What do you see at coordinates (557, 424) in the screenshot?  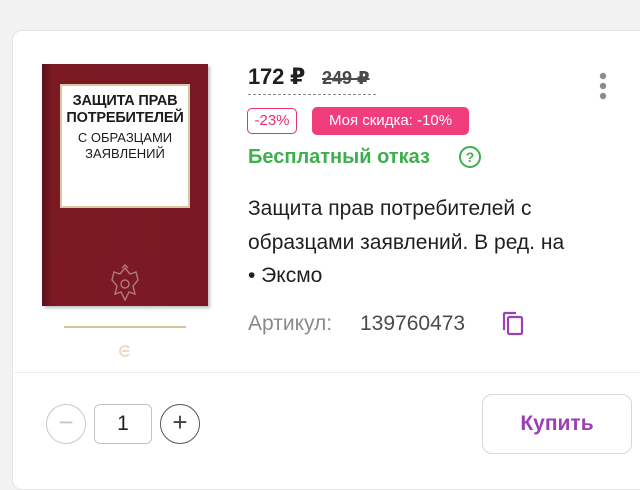 I see `buy-button: Купить` at bounding box center [557, 424].